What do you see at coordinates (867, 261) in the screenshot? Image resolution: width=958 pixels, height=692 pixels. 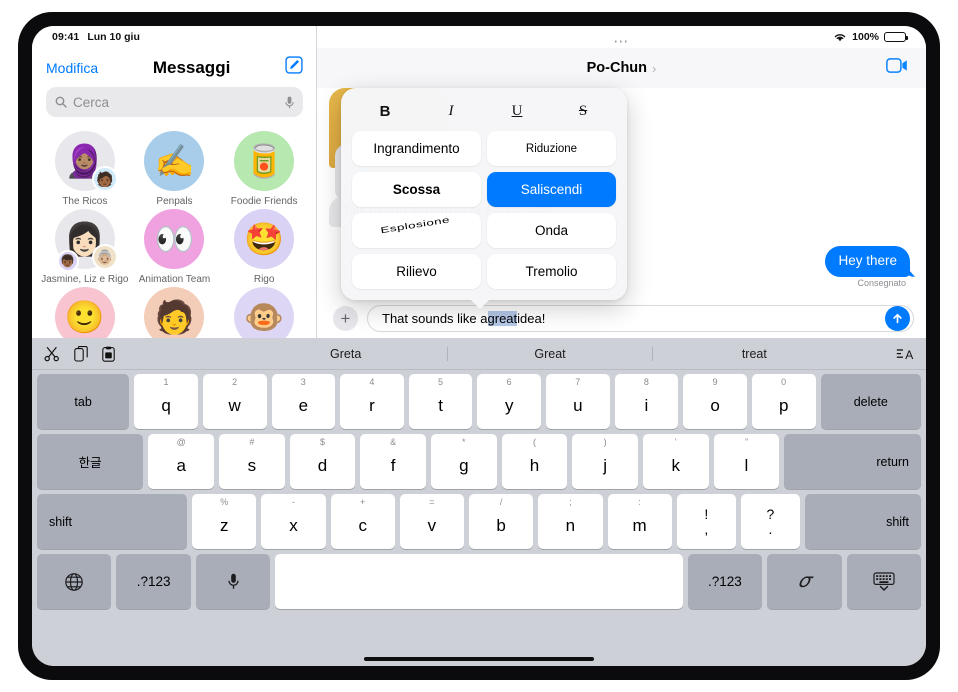 I see `message-bubble-outgoing: Hey there` at bounding box center [867, 261].